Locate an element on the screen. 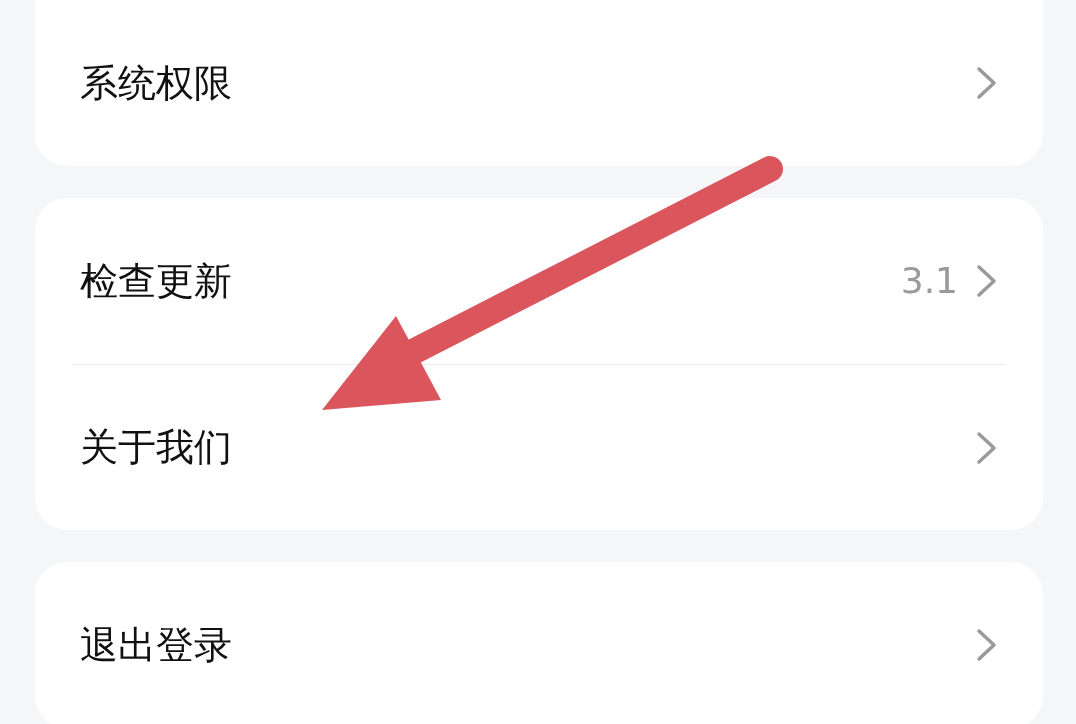  row-label: 检查更新 is located at coordinates (156, 281).